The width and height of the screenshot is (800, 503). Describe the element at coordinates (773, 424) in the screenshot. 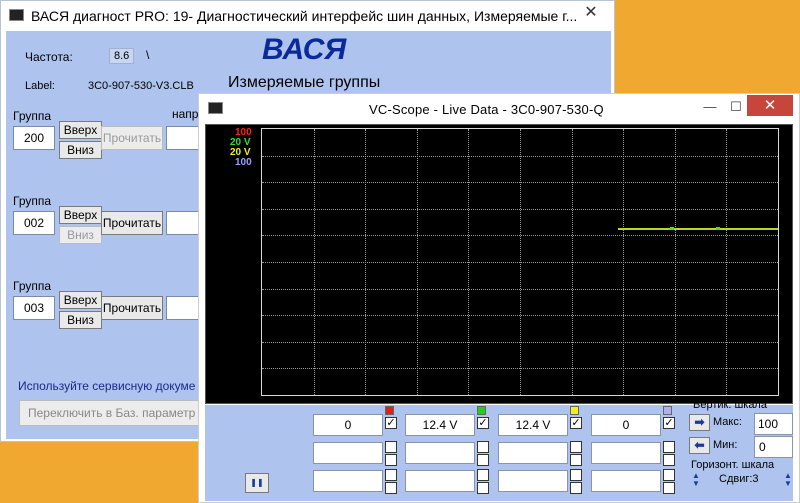

I see `max-input: 100` at that location.